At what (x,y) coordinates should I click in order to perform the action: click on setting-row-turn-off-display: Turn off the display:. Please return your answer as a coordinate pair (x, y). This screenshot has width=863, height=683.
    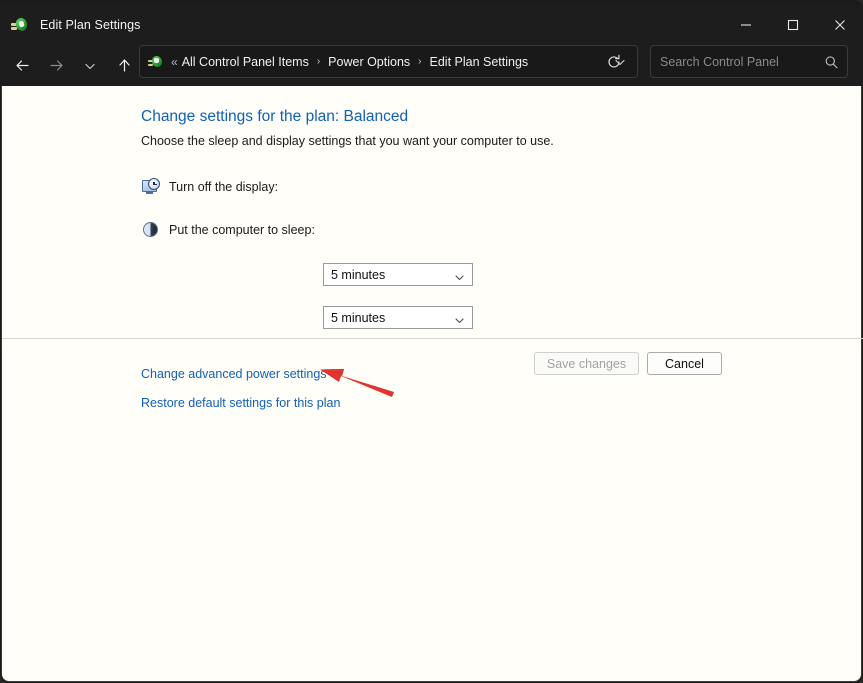
    Looking at the image, I should click on (209, 187).